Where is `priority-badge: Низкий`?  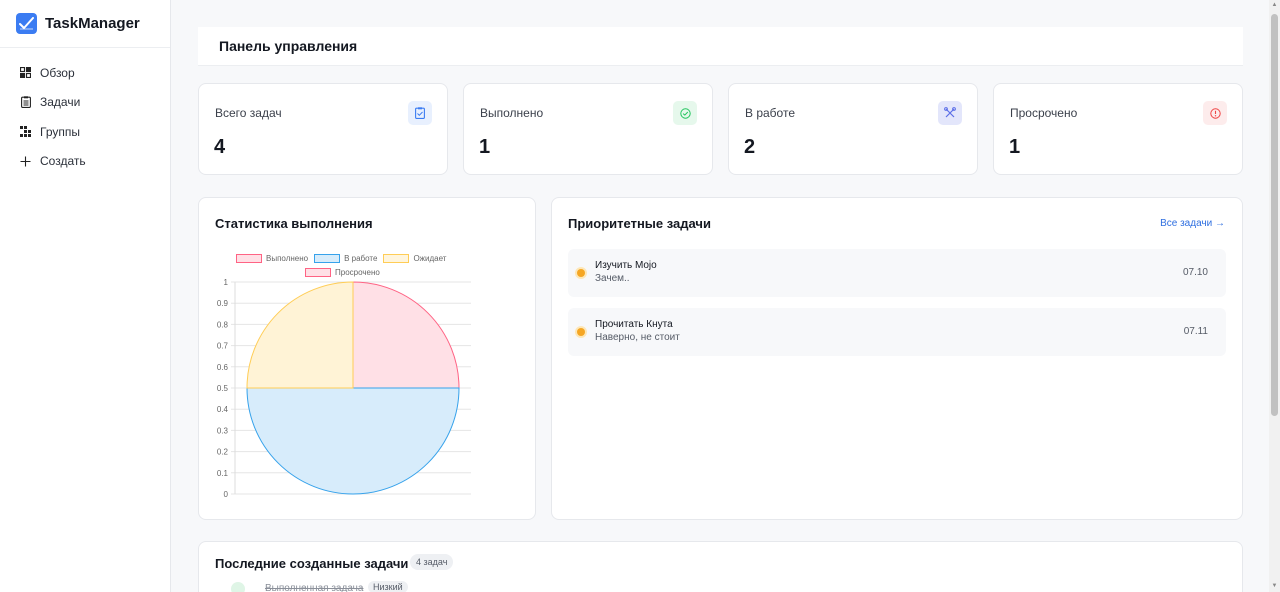 priority-badge: Низкий is located at coordinates (388, 586).